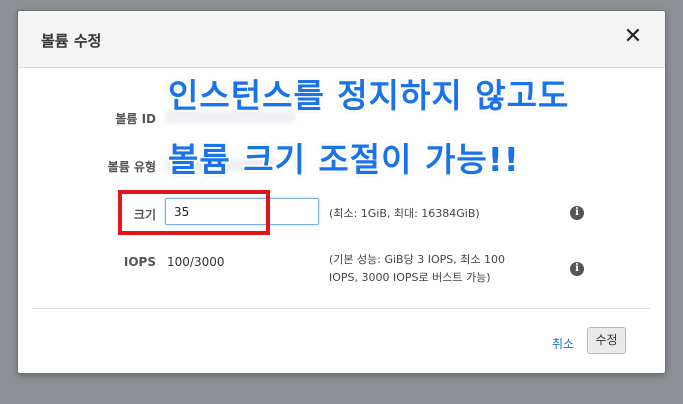 The width and height of the screenshot is (683, 404). Describe the element at coordinates (606, 340) in the screenshot. I see `modify-button: 수정` at that location.